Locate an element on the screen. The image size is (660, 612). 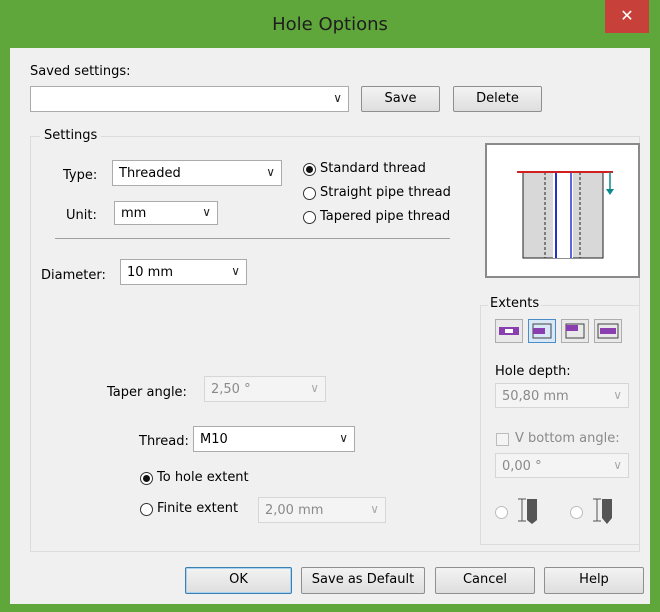
type-value: Threaded is located at coordinates (150, 173).